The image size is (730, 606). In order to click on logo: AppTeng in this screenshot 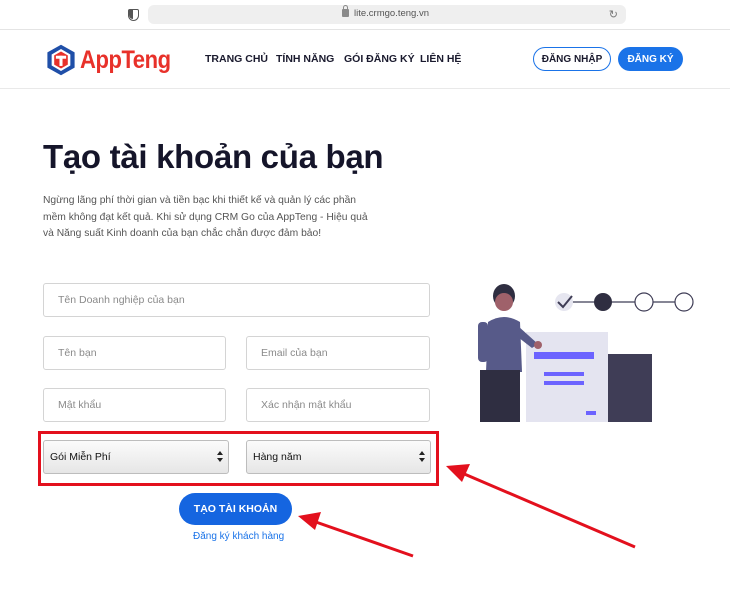, I will do `click(113, 60)`.